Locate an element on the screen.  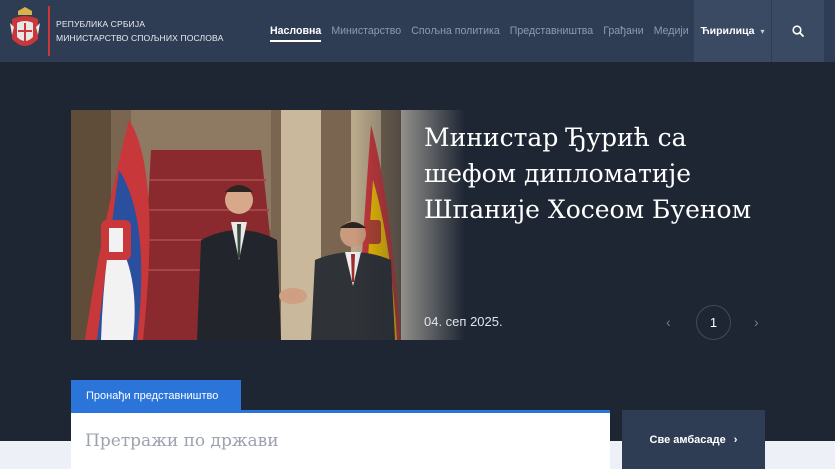
nav-item-media: Медији is located at coordinates (671, 31).